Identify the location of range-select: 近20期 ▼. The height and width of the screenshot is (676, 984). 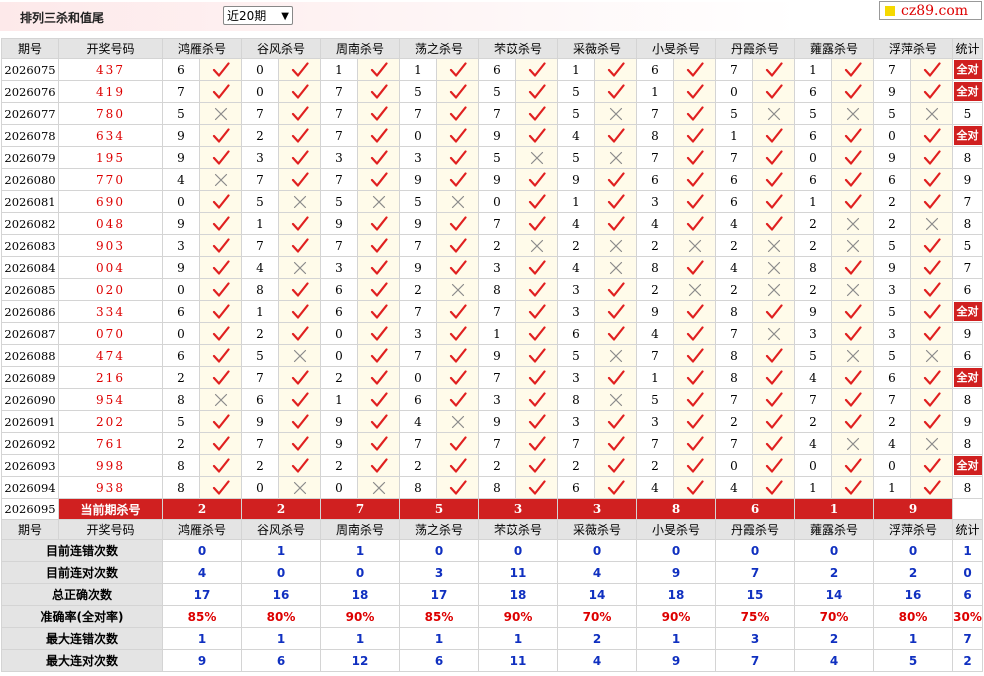
(258, 15).